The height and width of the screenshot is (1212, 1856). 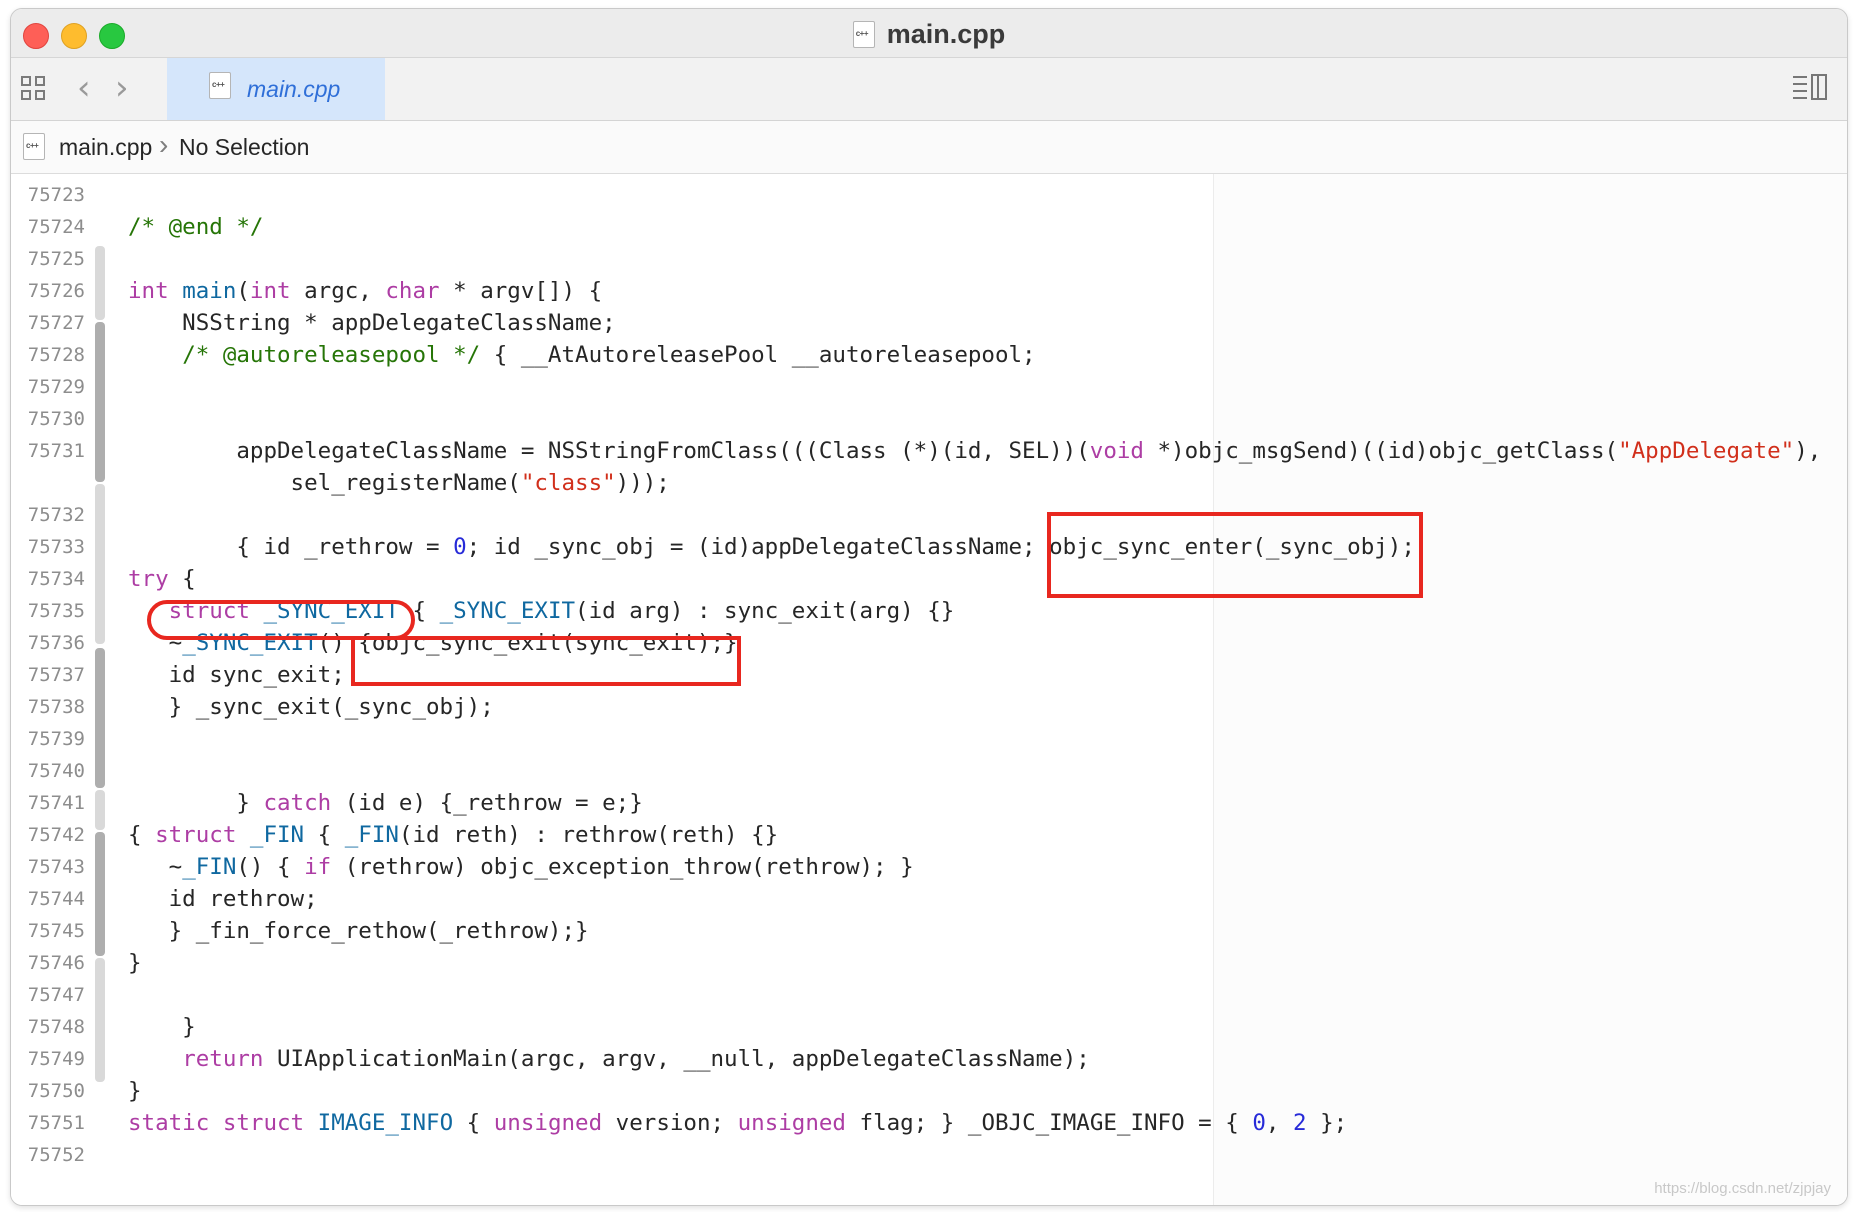 What do you see at coordinates (670, 1123) in the screenshot?
I see `code-token: version;` at bounding box center [670, 1123].